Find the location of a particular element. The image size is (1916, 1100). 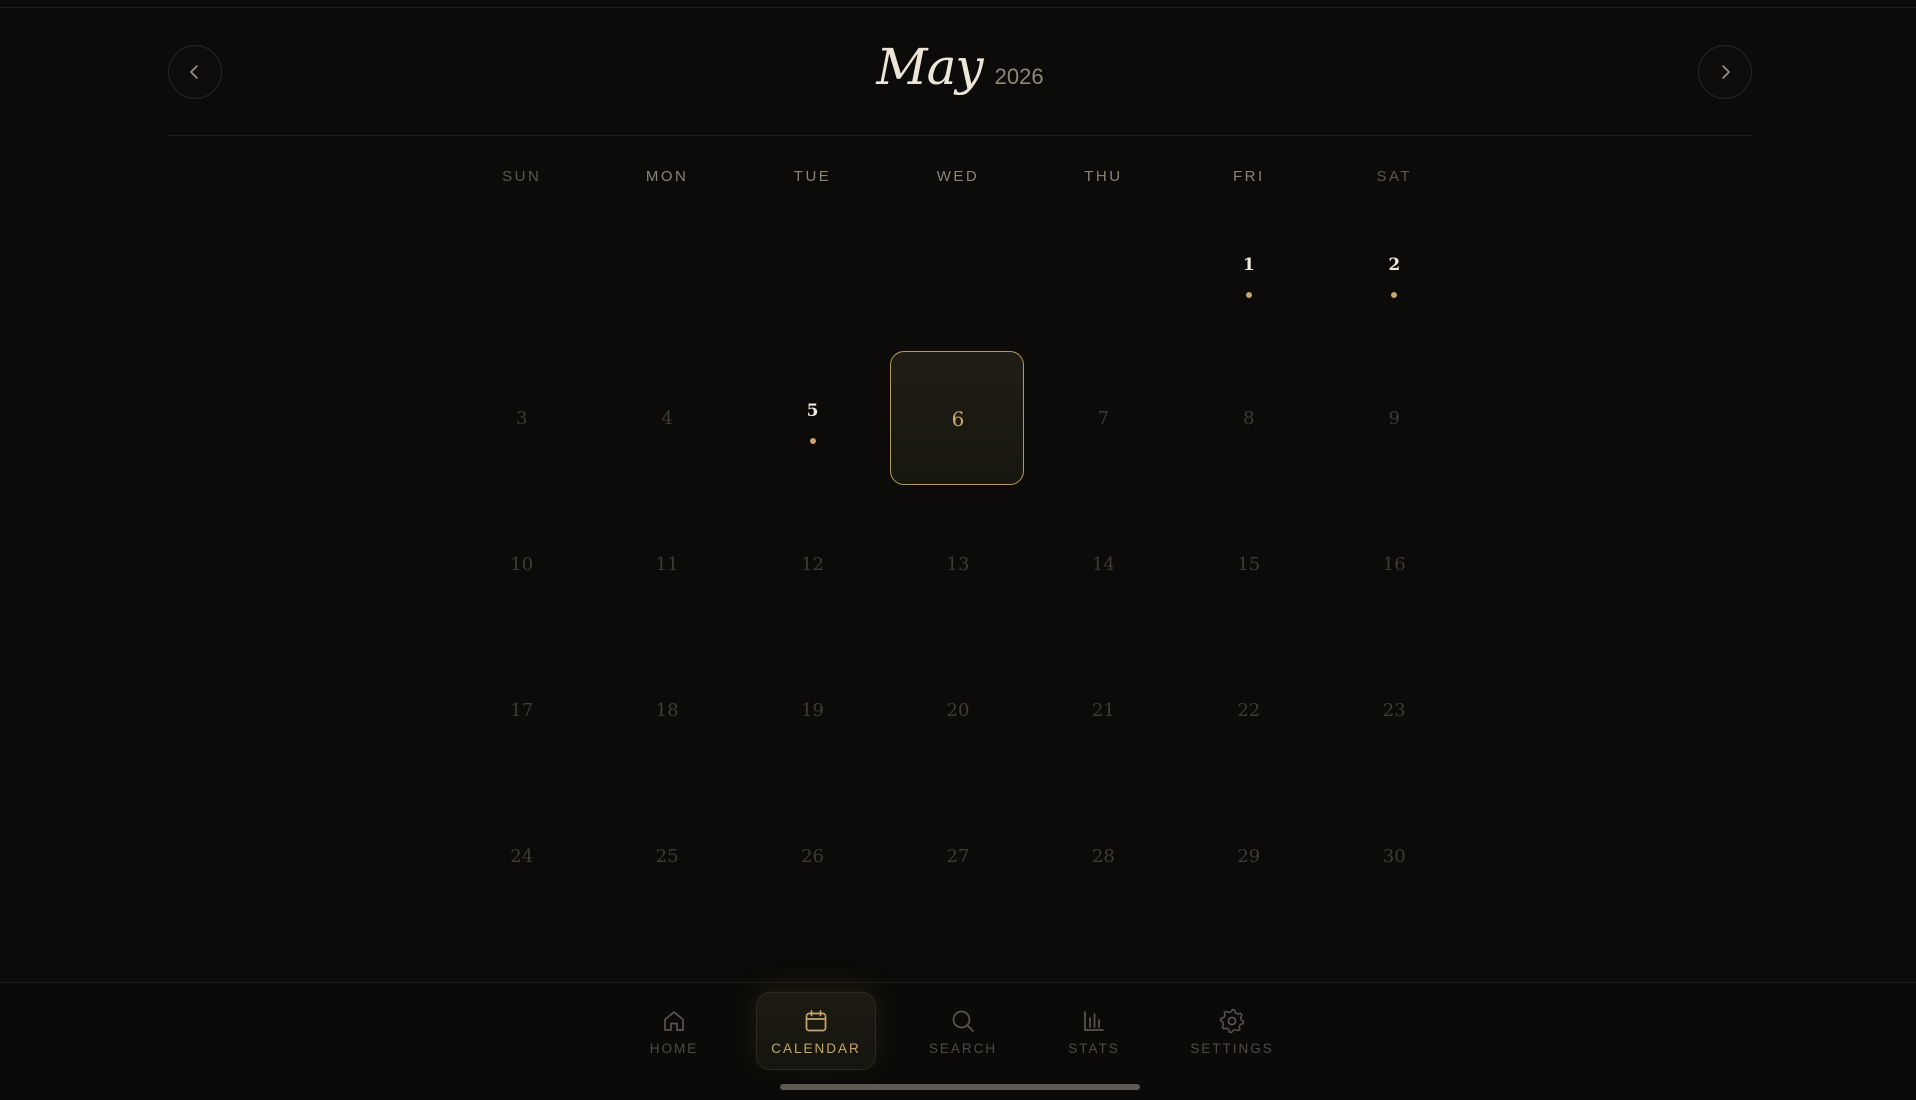

day-number: 6 is located at coordinates (958, 419).